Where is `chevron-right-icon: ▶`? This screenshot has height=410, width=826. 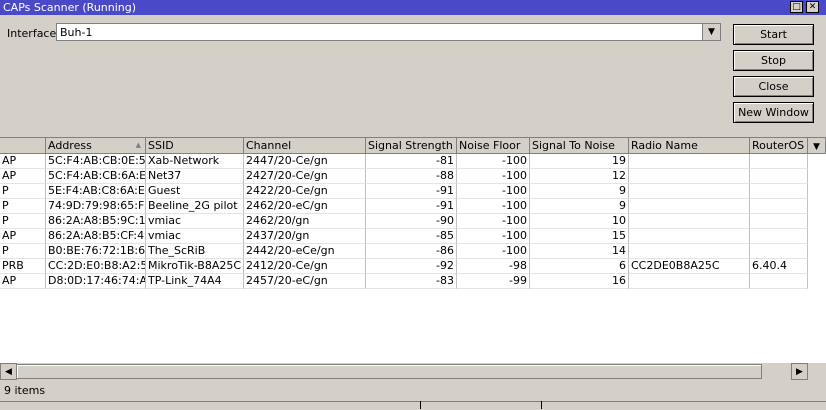
chevron-right-icon: ▶ is located at coordinates (799, 371).